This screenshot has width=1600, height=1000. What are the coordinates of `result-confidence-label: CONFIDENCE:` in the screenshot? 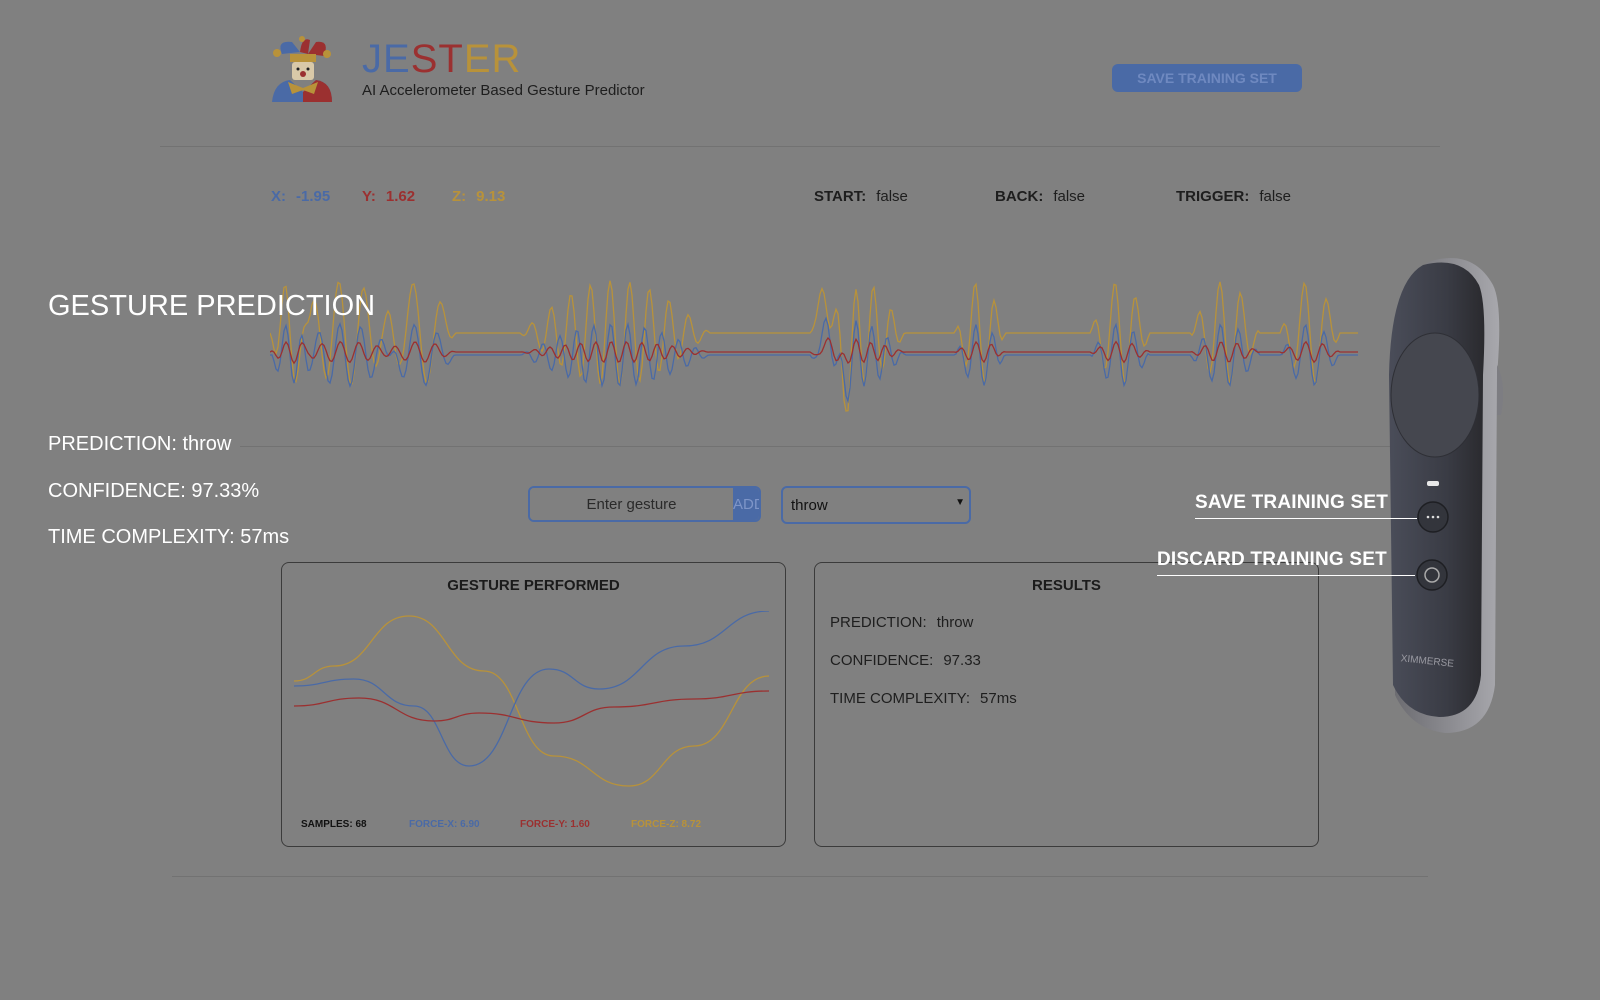 It's located at (882, 660).